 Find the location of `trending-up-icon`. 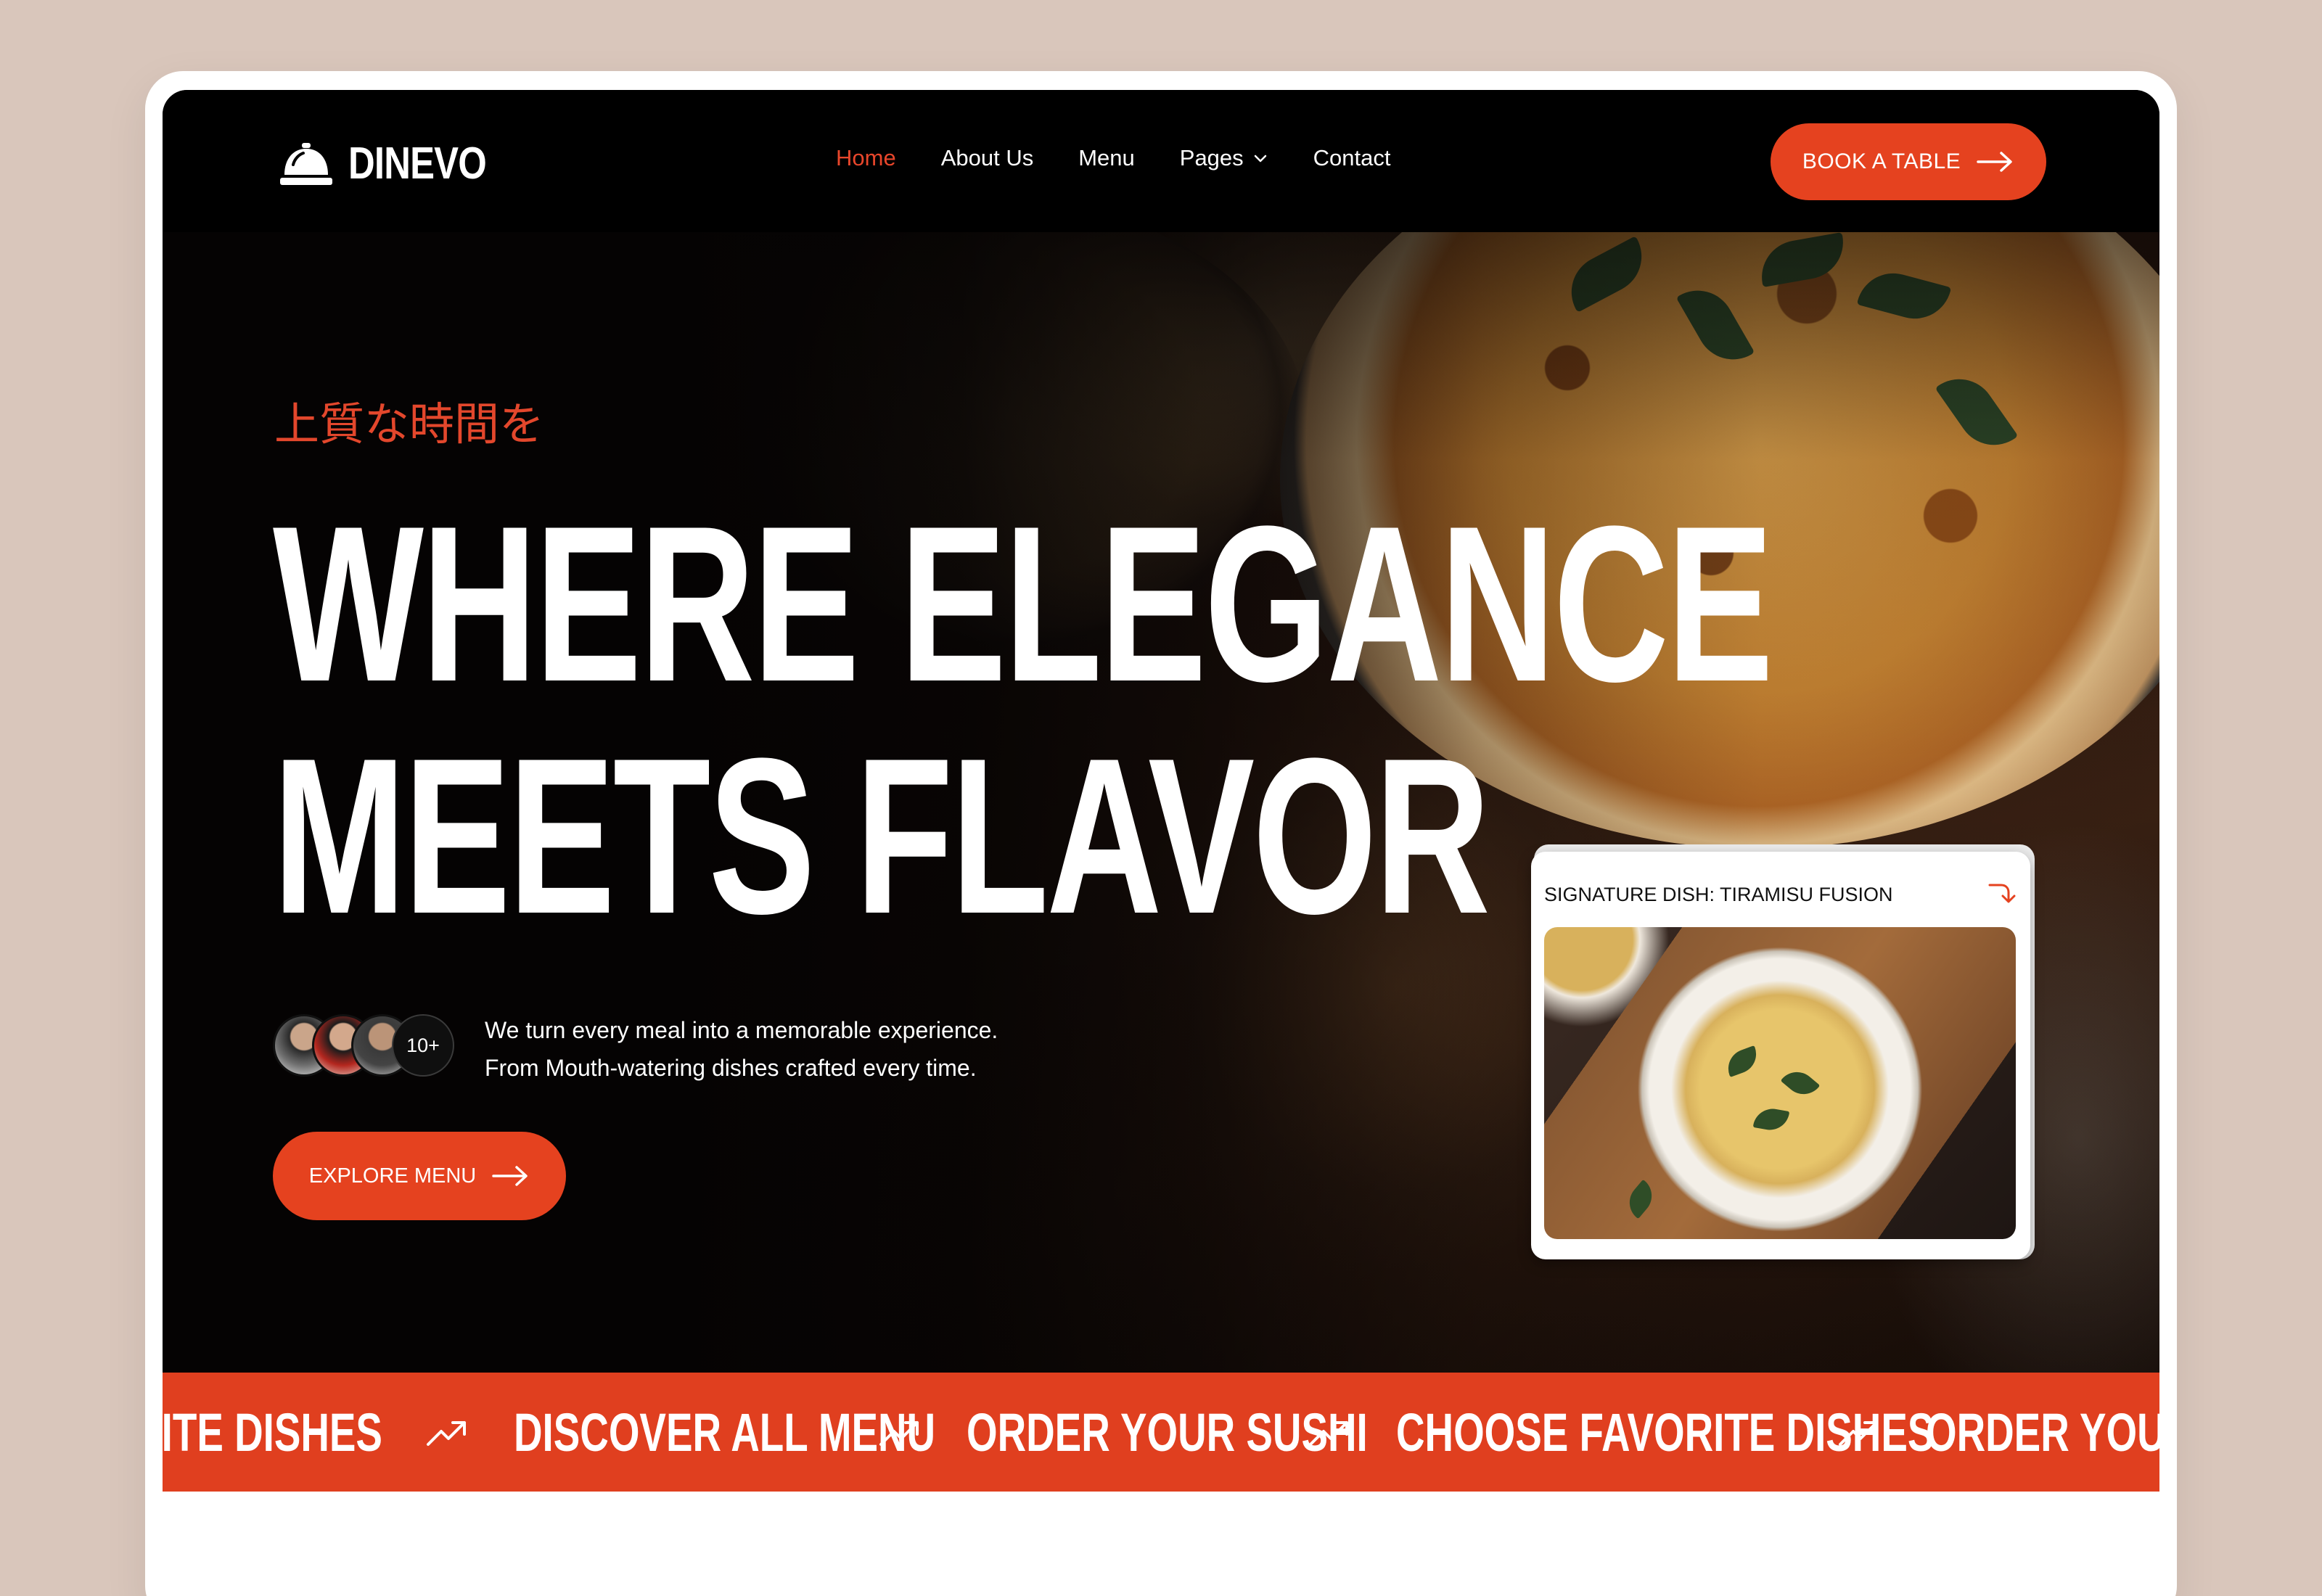

trending-up-icon is located at coordinates (447, 1433).